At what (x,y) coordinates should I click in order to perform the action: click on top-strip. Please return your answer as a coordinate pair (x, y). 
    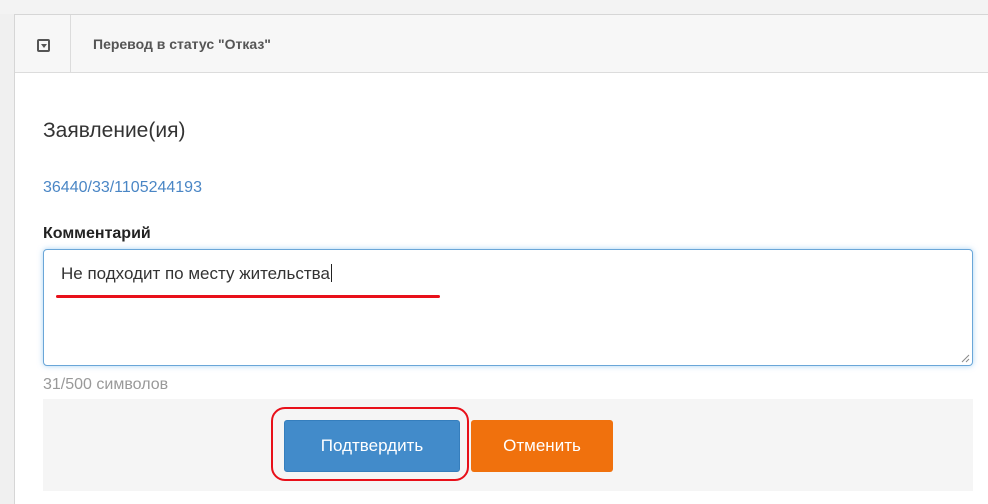
    Looking at the image, I should click on (494, 7).